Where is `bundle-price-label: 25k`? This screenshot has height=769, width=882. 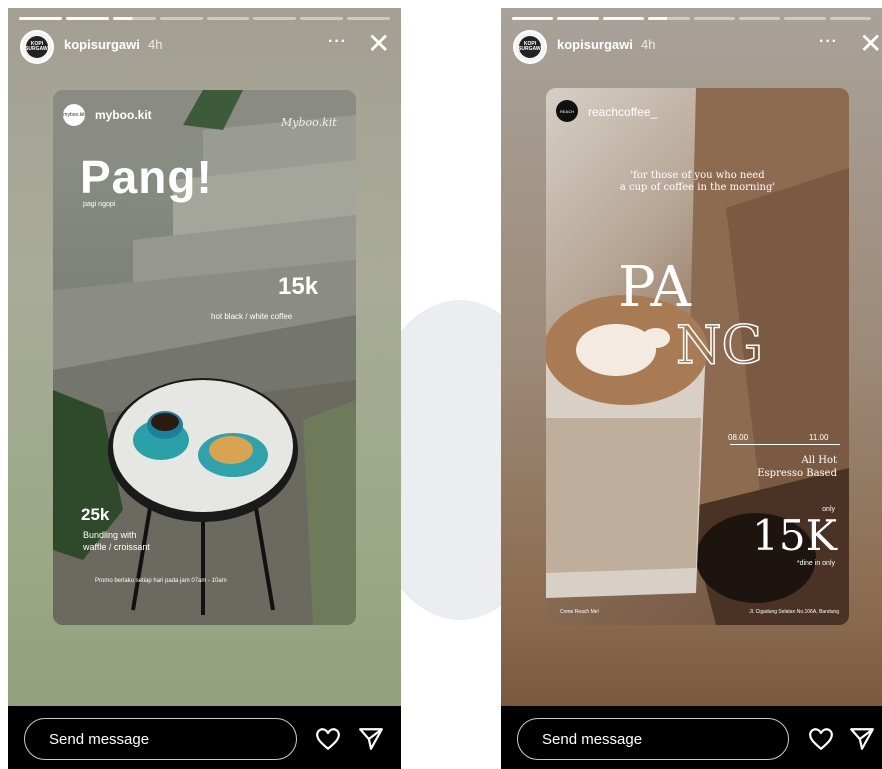
bundle-price-label: 25k is located at coordinates (95, 514).